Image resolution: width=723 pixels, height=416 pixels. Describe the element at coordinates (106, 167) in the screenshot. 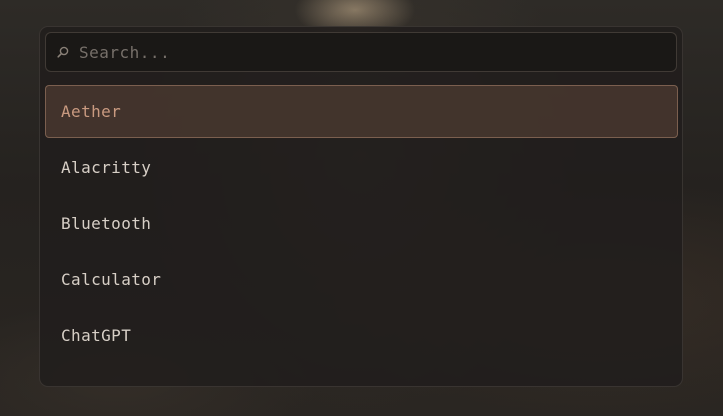

I see `result-item-label: Alacritty` at that location.